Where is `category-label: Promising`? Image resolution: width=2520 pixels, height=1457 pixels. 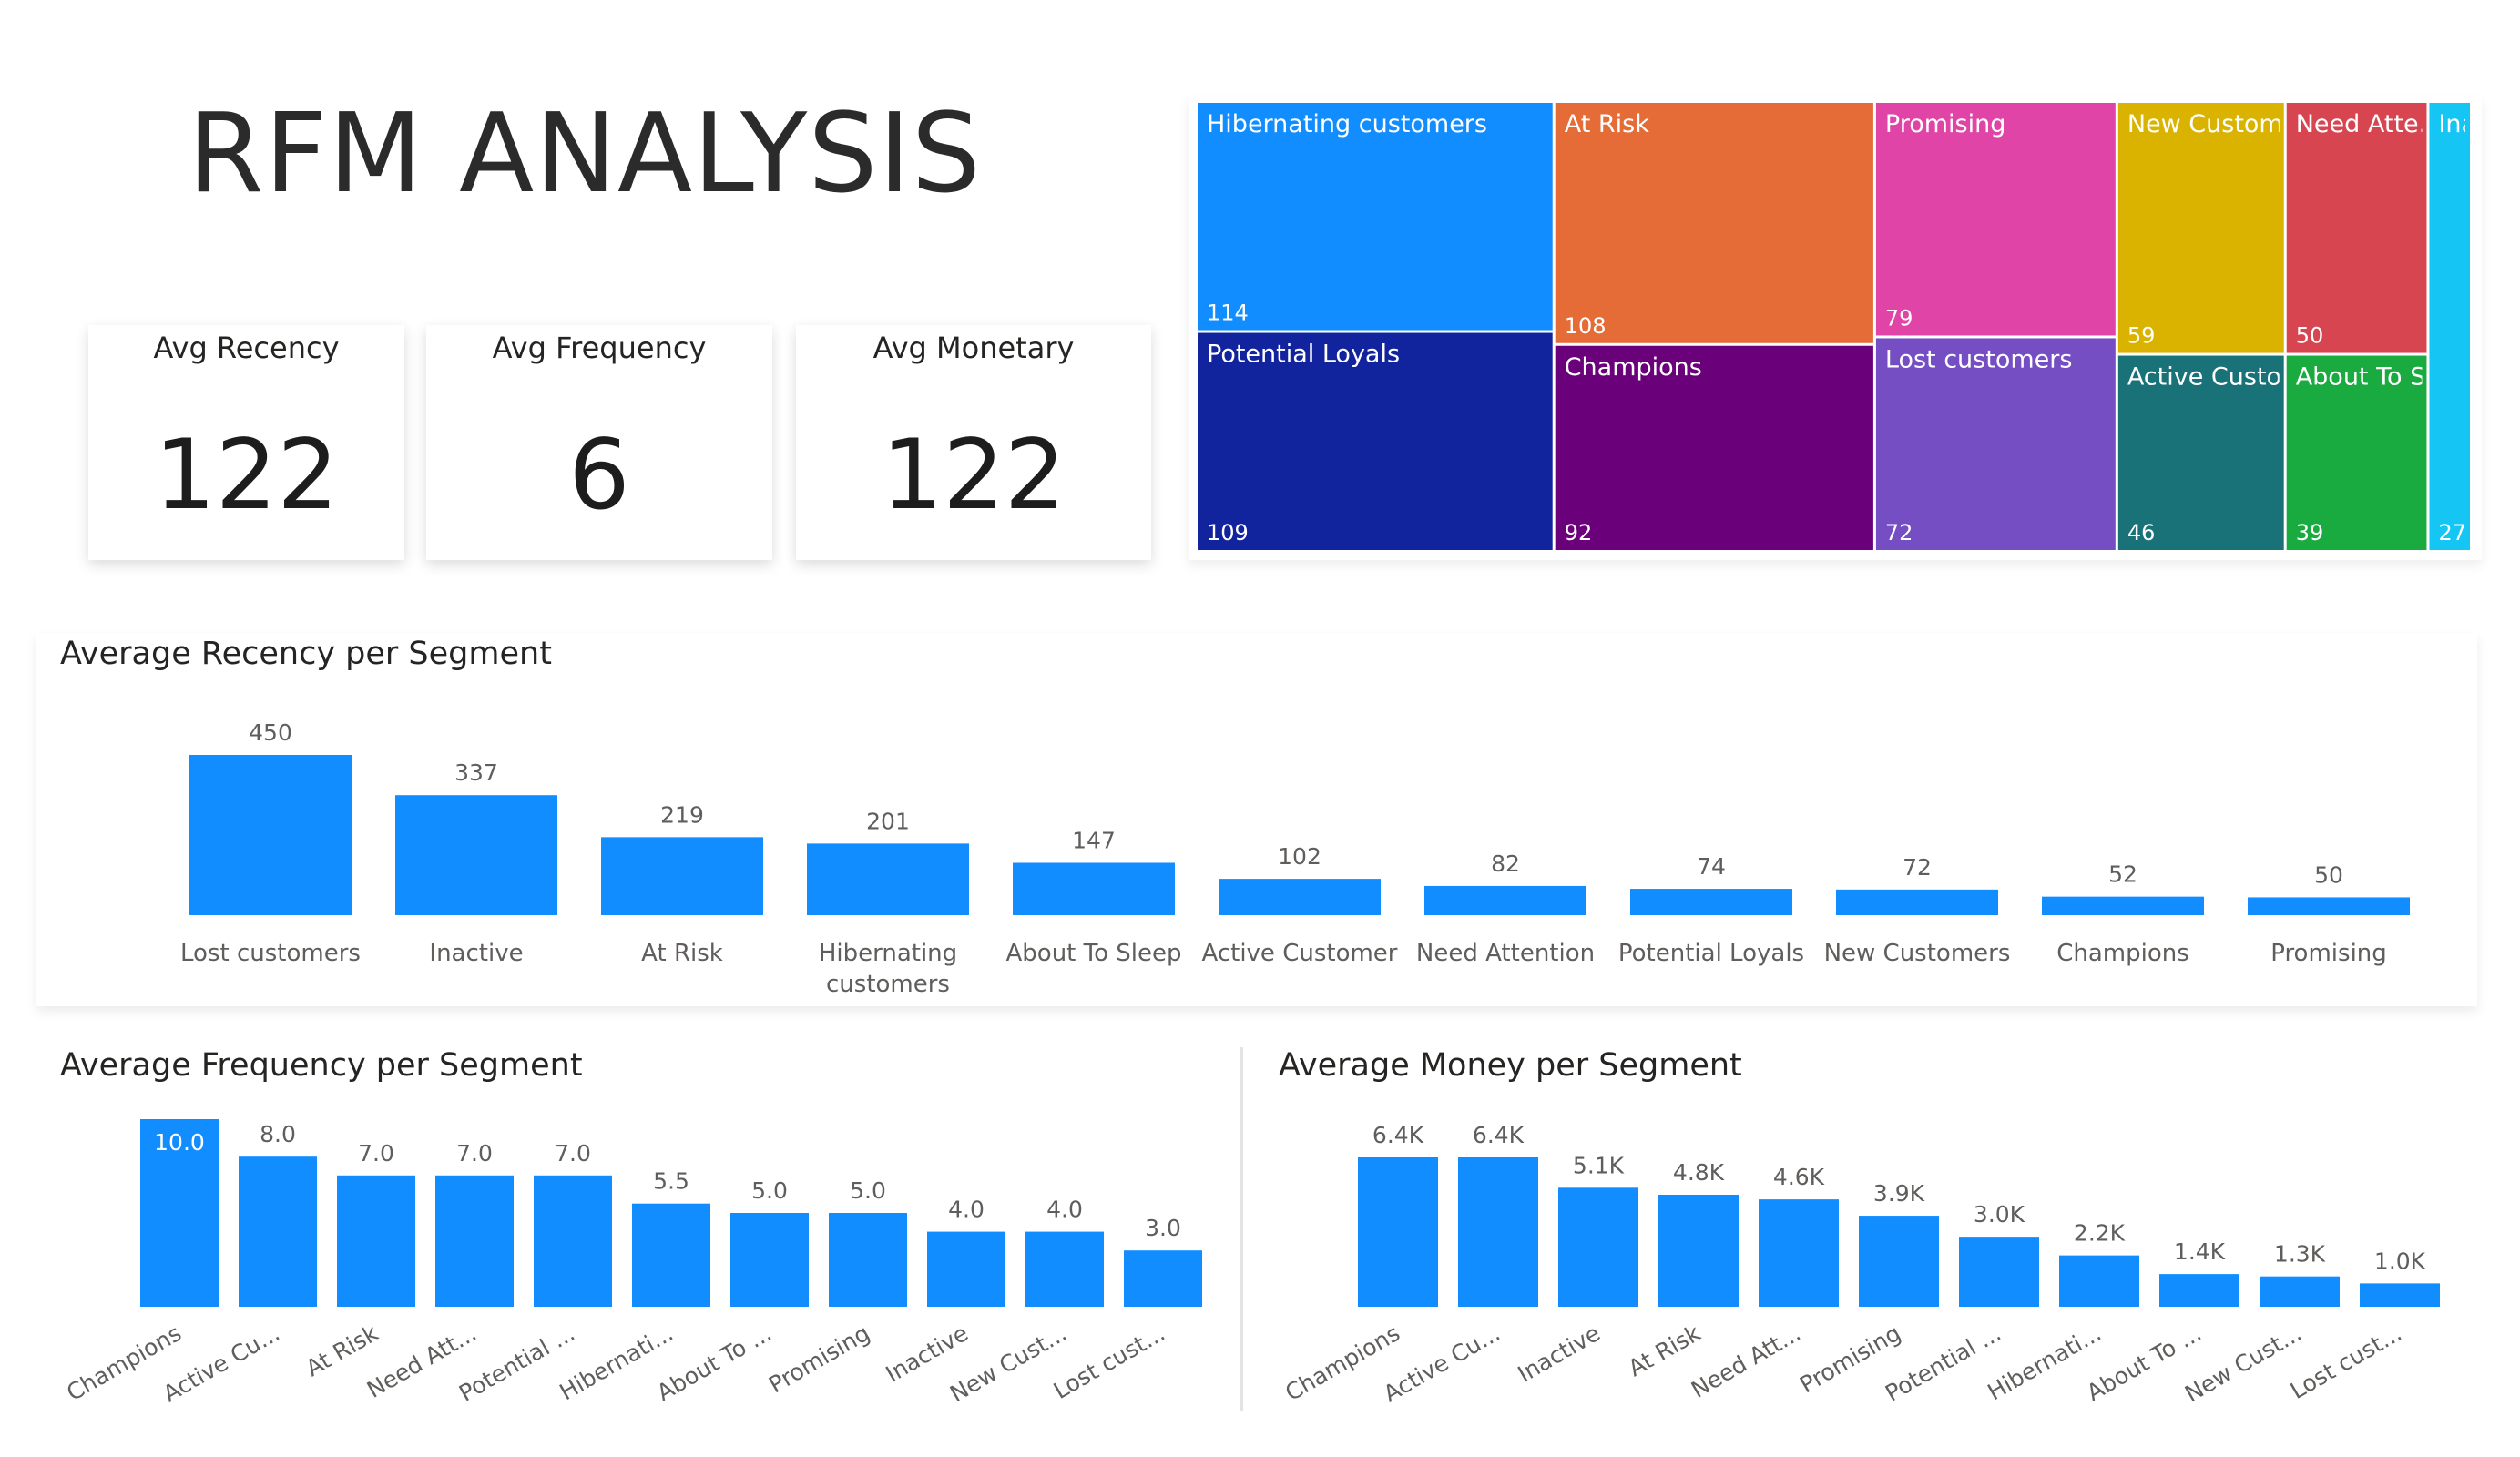
category-label: Promising is located at coordinates (2328, 953).